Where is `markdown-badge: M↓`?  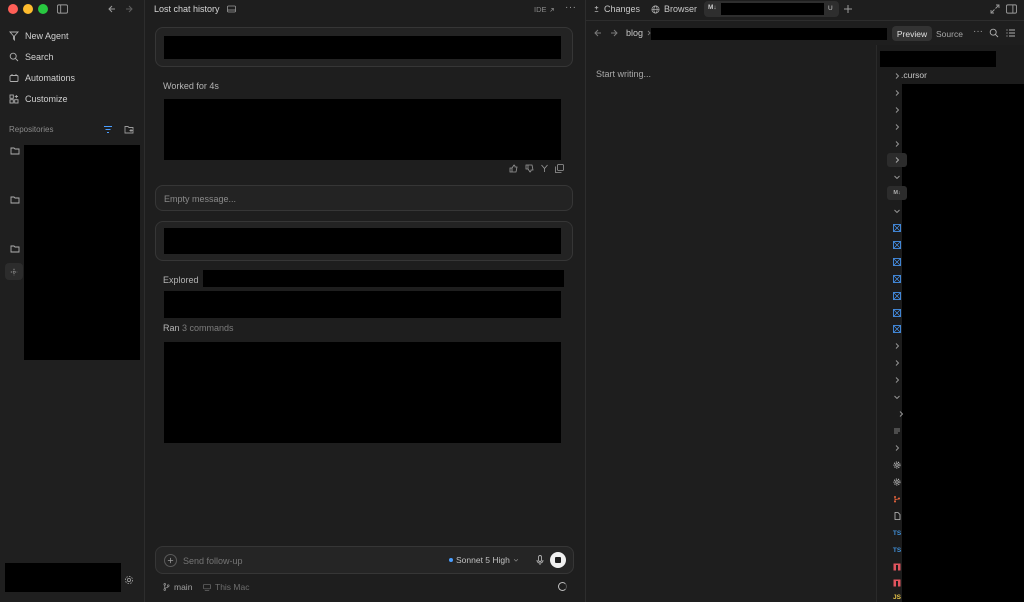
markdown-badge: M↓ is located at coordinates (712, 7).